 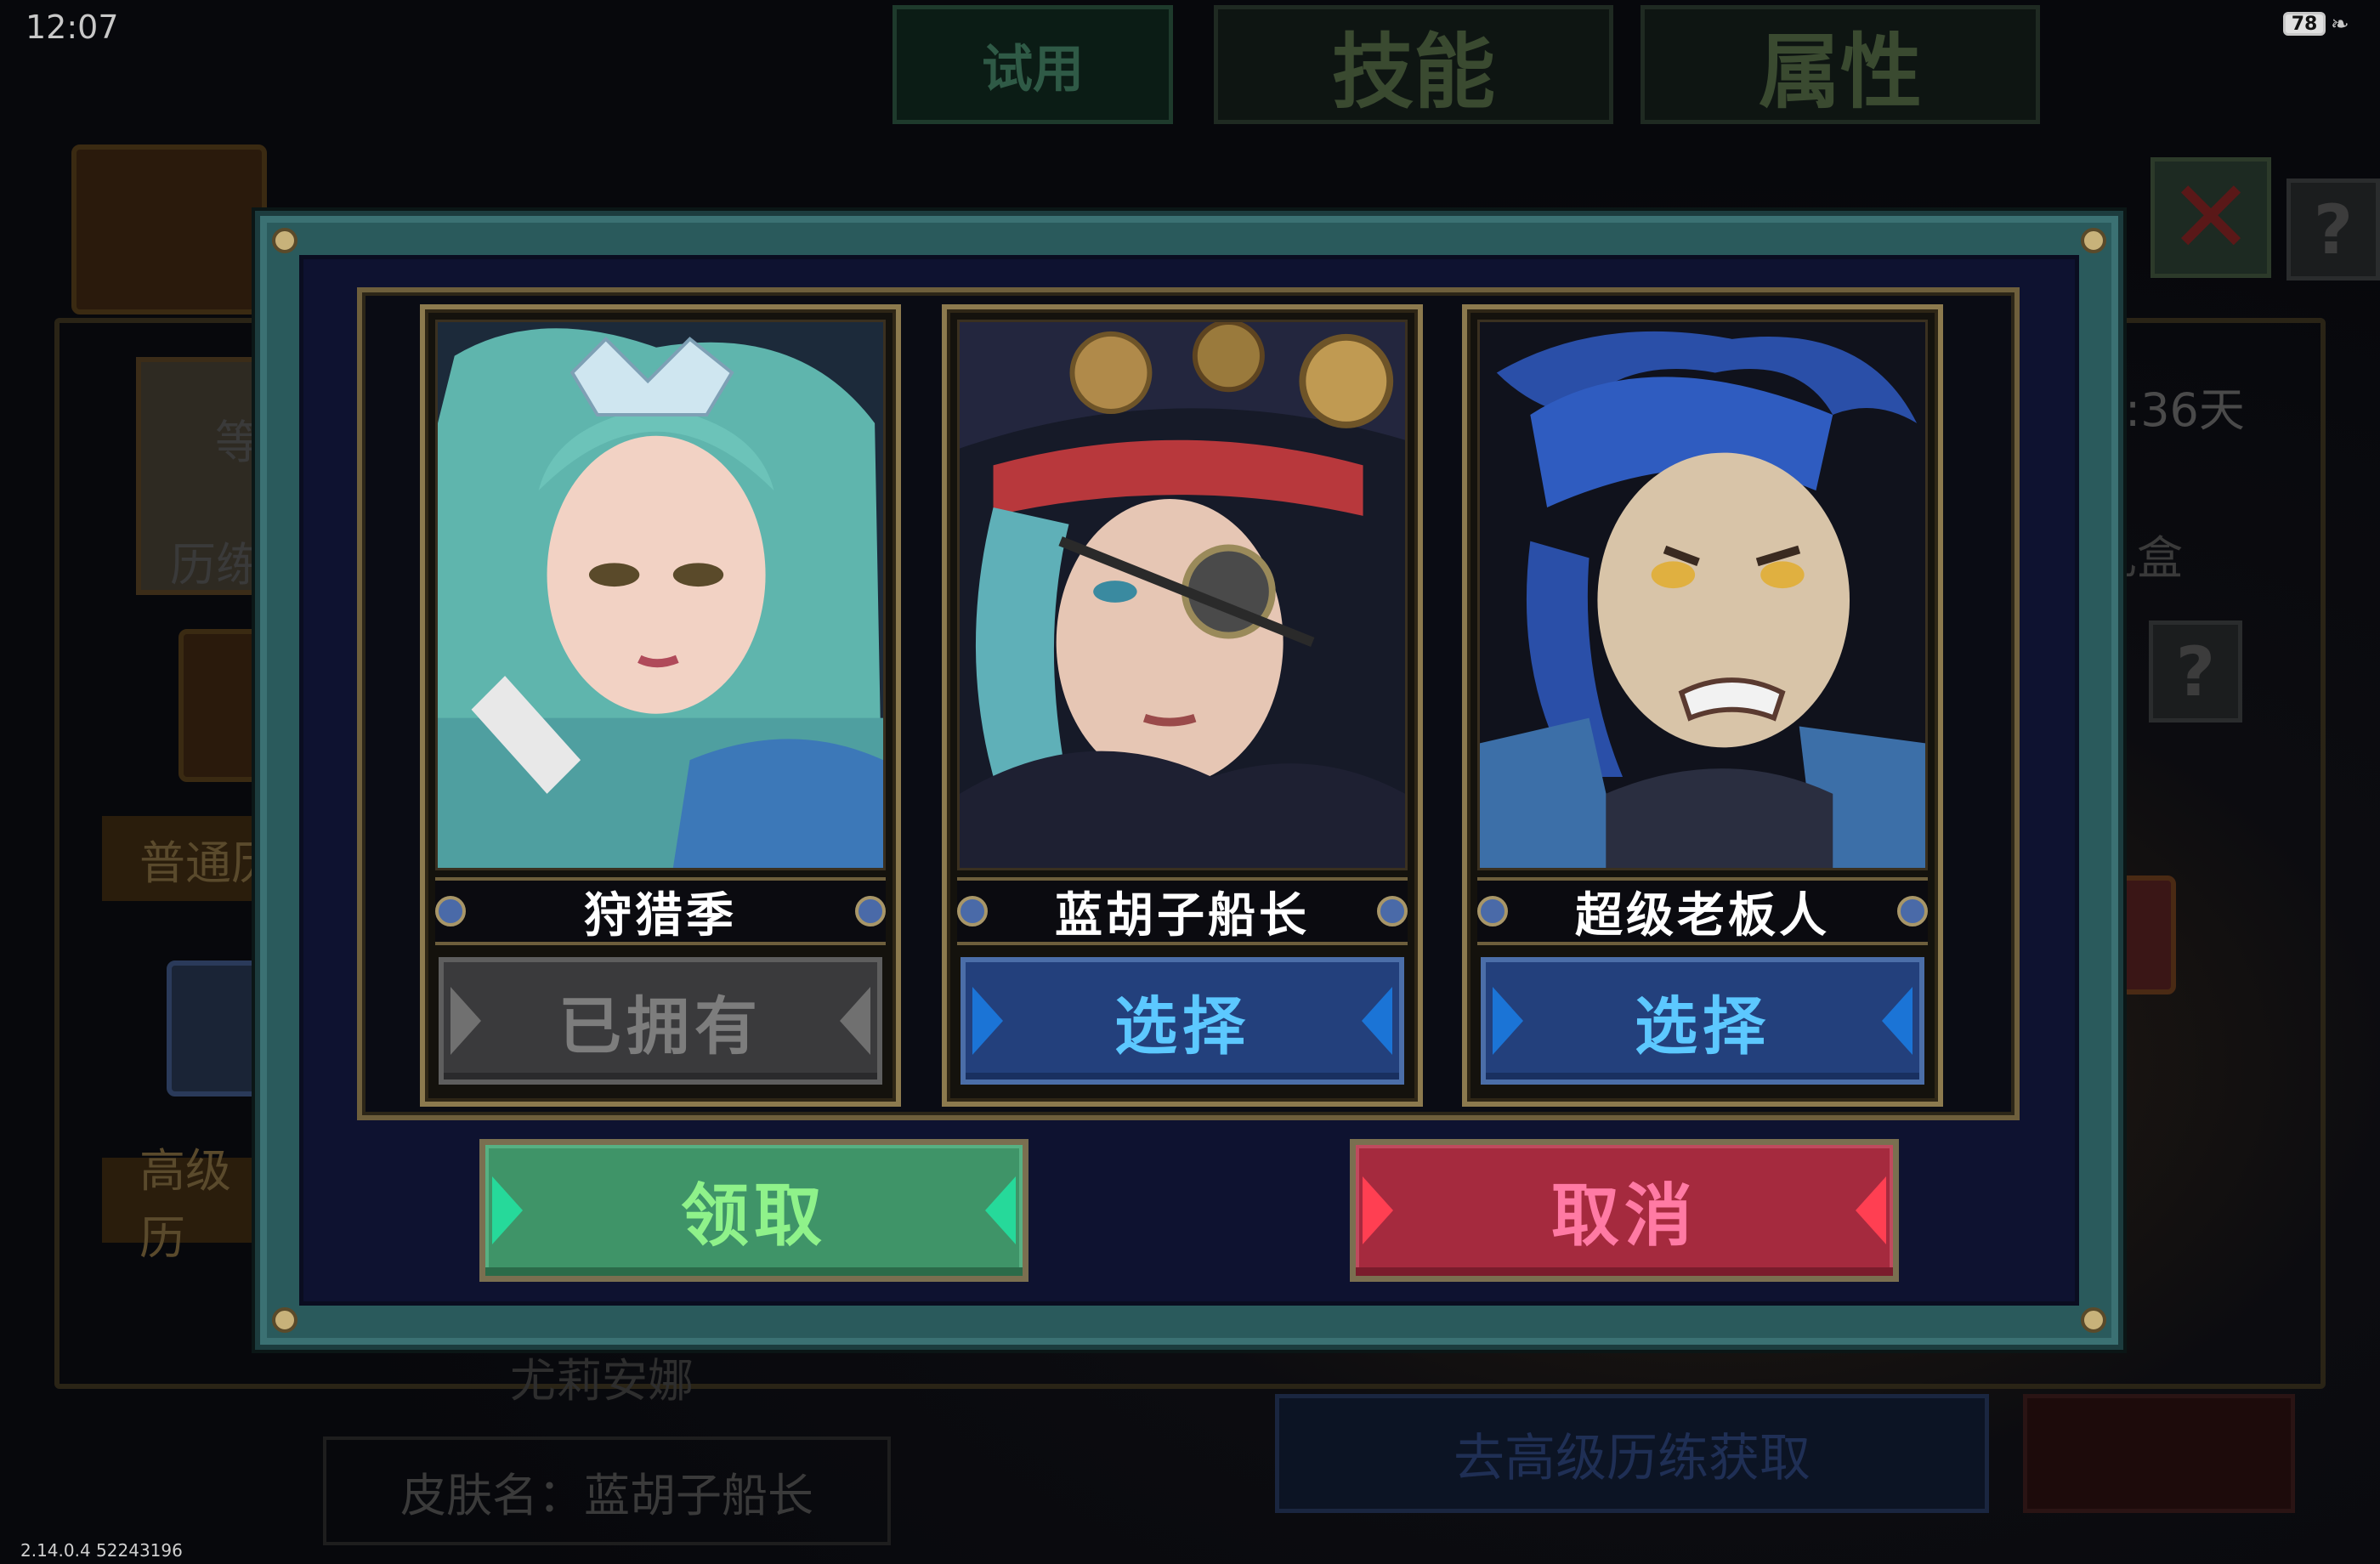 I want to click on go-advanced-training-button: 去高级历练获取, so click(x=1632, y=1453).